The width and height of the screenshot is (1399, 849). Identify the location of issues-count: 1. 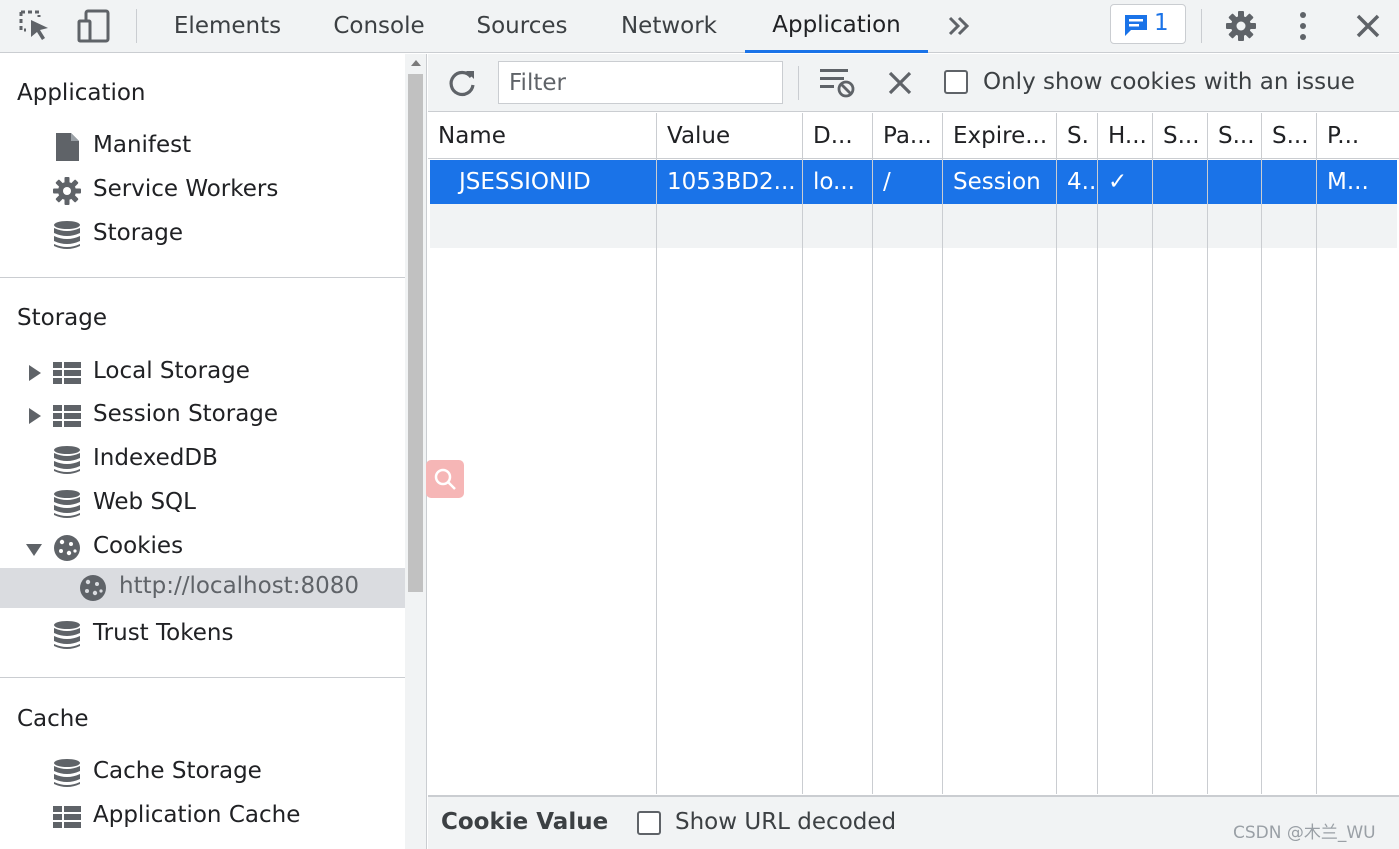
(1161, 23).